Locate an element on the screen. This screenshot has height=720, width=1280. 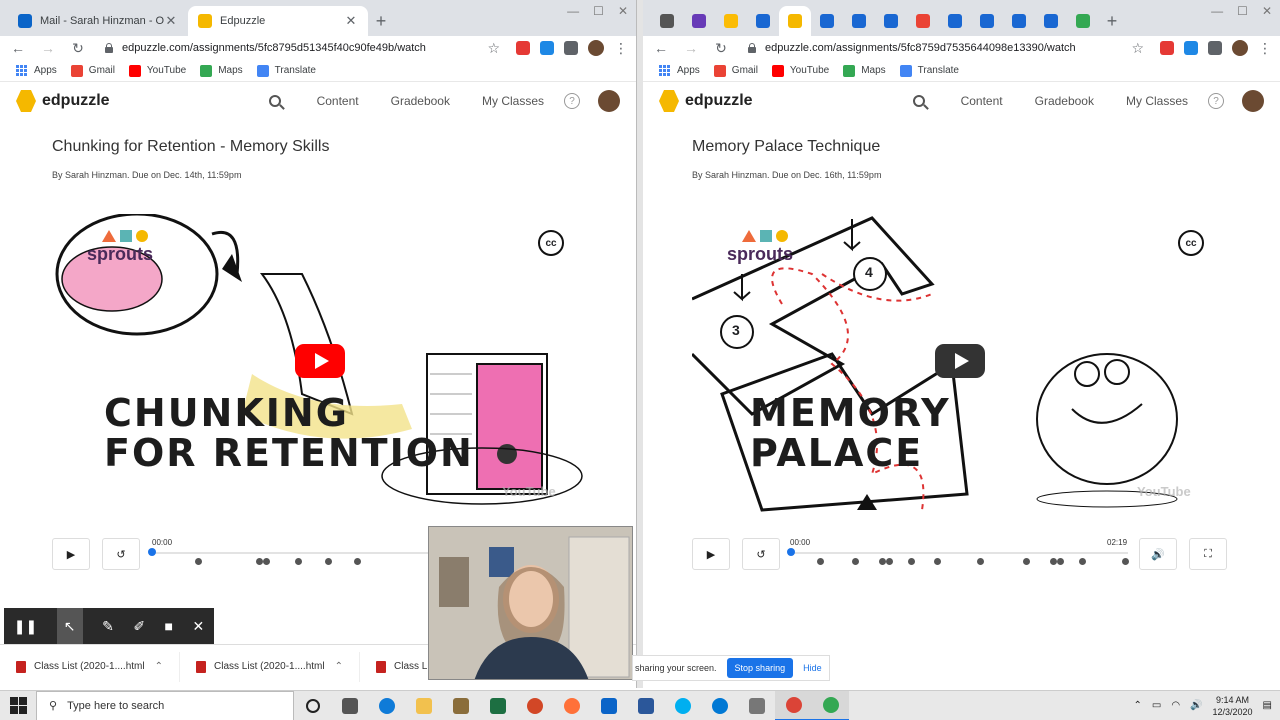
hide-button: Hide is located at coordinates (812, 668).